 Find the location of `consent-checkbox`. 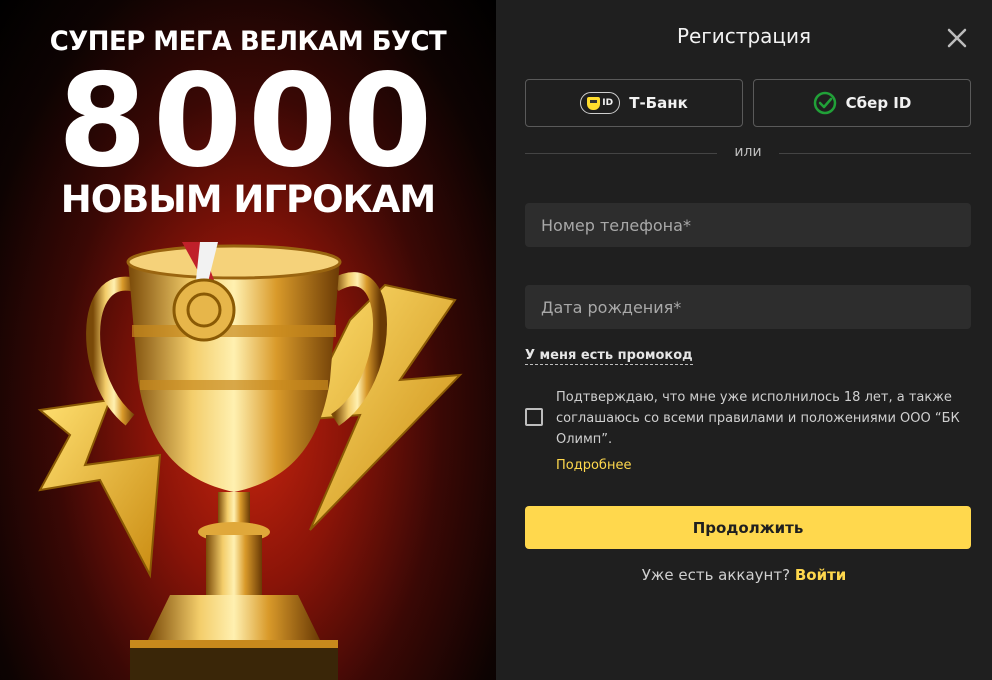

consent-checkbox is located at coordinates (534, 417).